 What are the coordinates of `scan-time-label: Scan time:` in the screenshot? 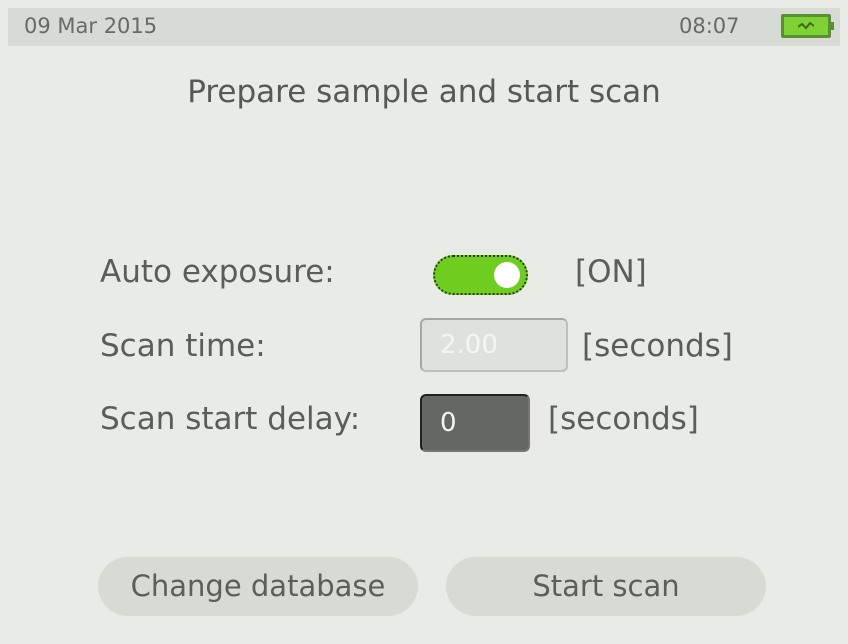 It's located at (183, 346).